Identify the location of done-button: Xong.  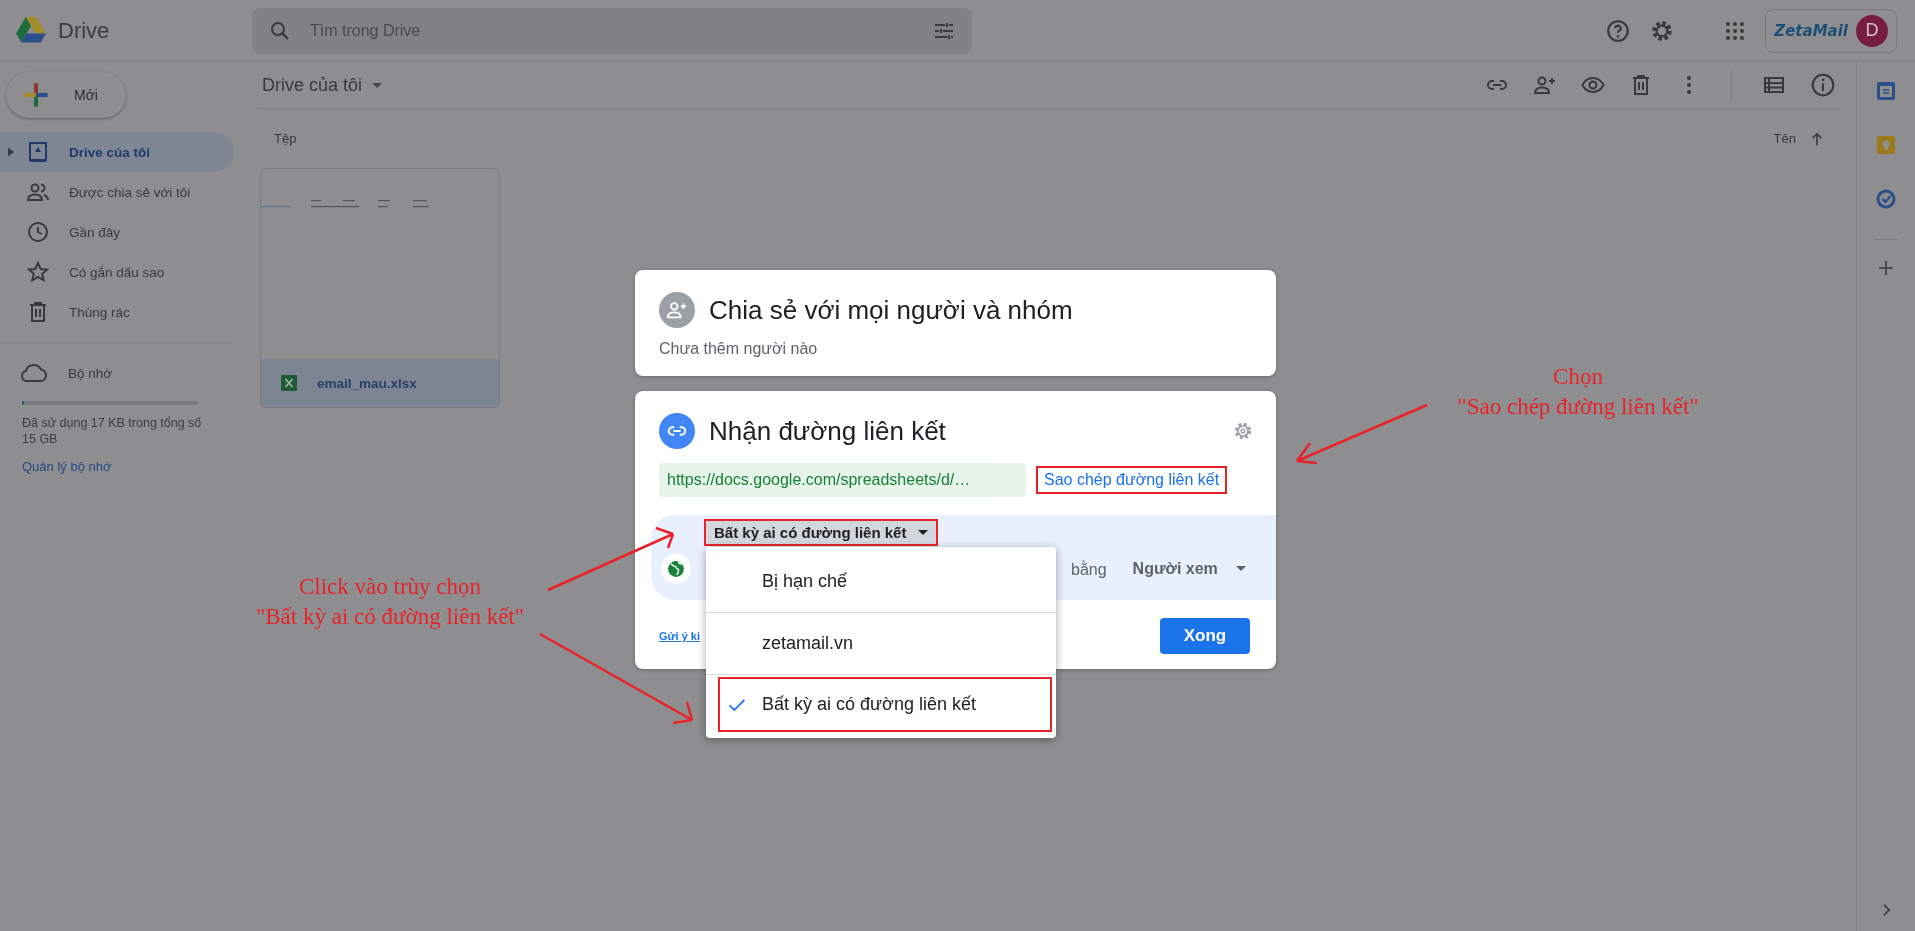
(1205, 636).